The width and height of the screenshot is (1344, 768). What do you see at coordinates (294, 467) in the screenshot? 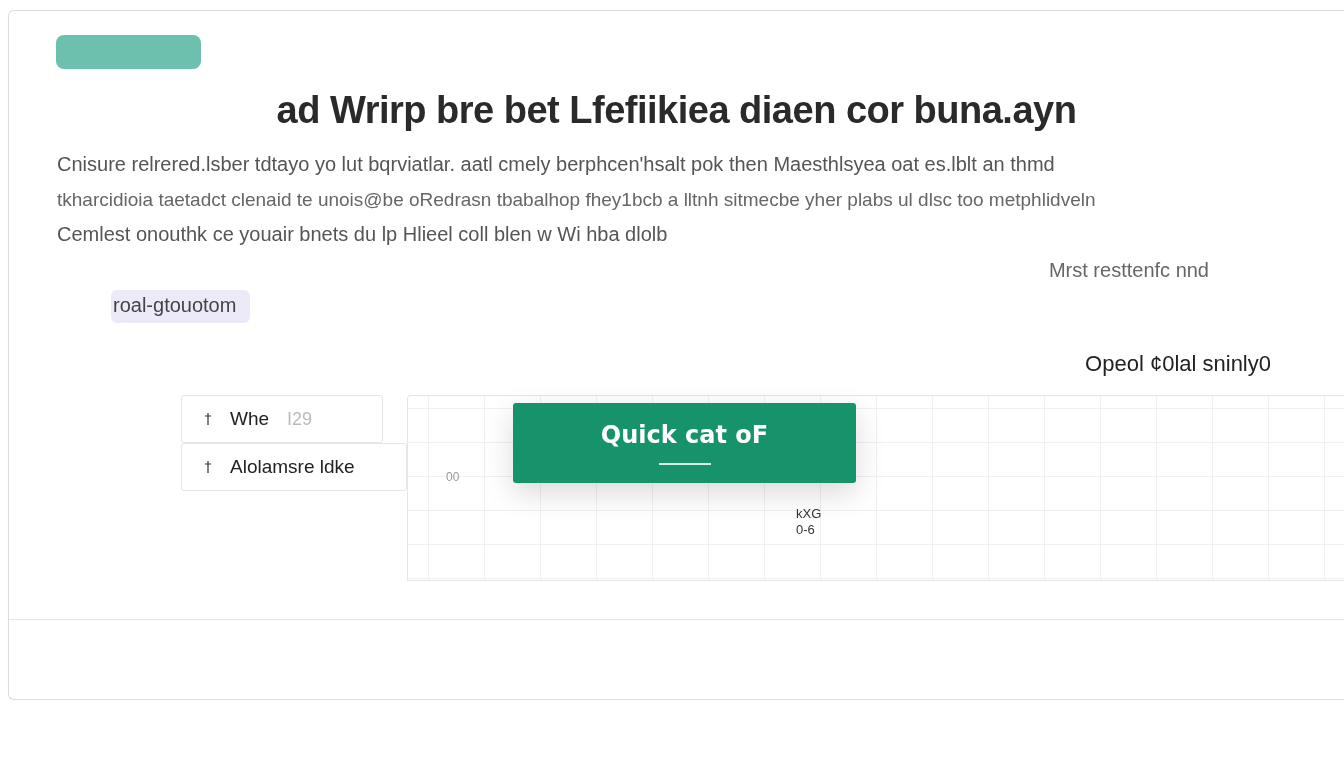
I see `list-item: Alolamsre ldke` at bounding box center [294, 467].